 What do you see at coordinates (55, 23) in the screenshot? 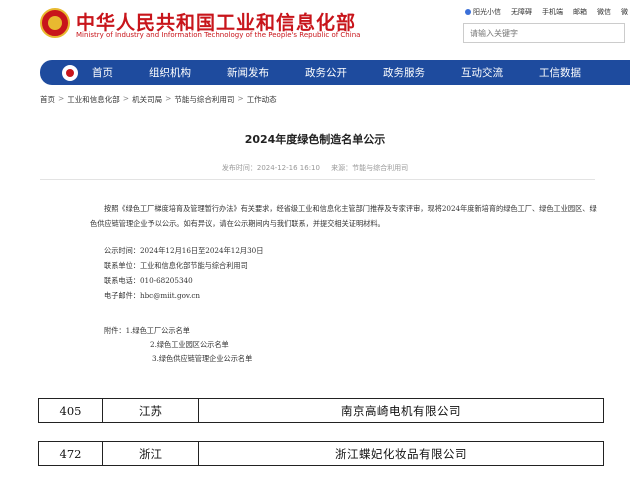
I see `national-emblem-icon` at bounding box center [55, 23].